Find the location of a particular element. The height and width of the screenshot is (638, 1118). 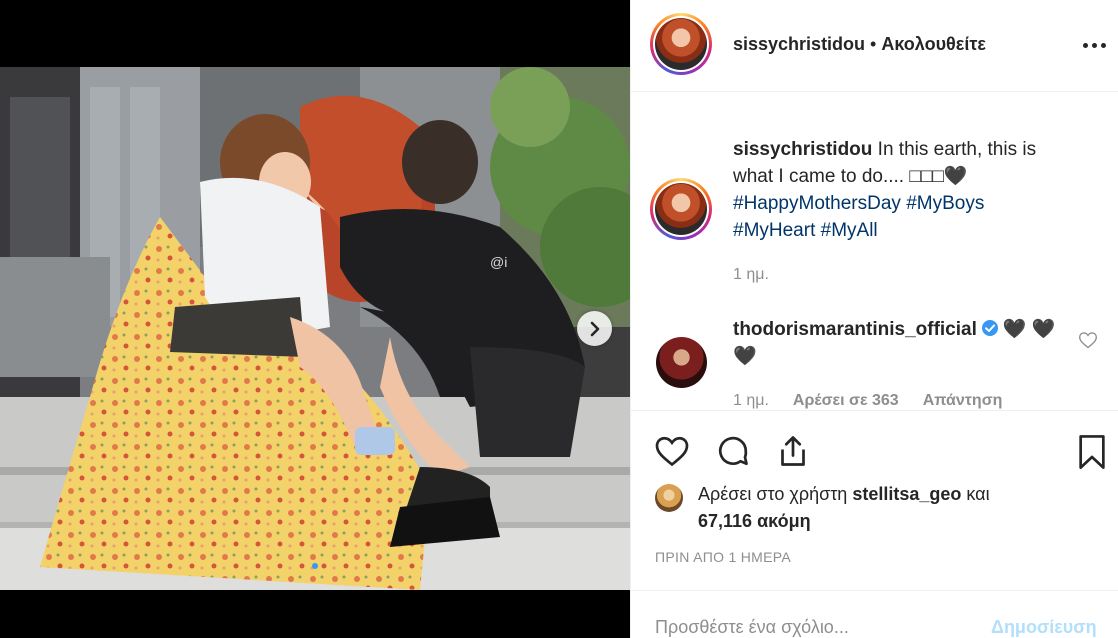

likes-prefix: Αρέσει στο χρήστη is located at coordinates (773, 494).